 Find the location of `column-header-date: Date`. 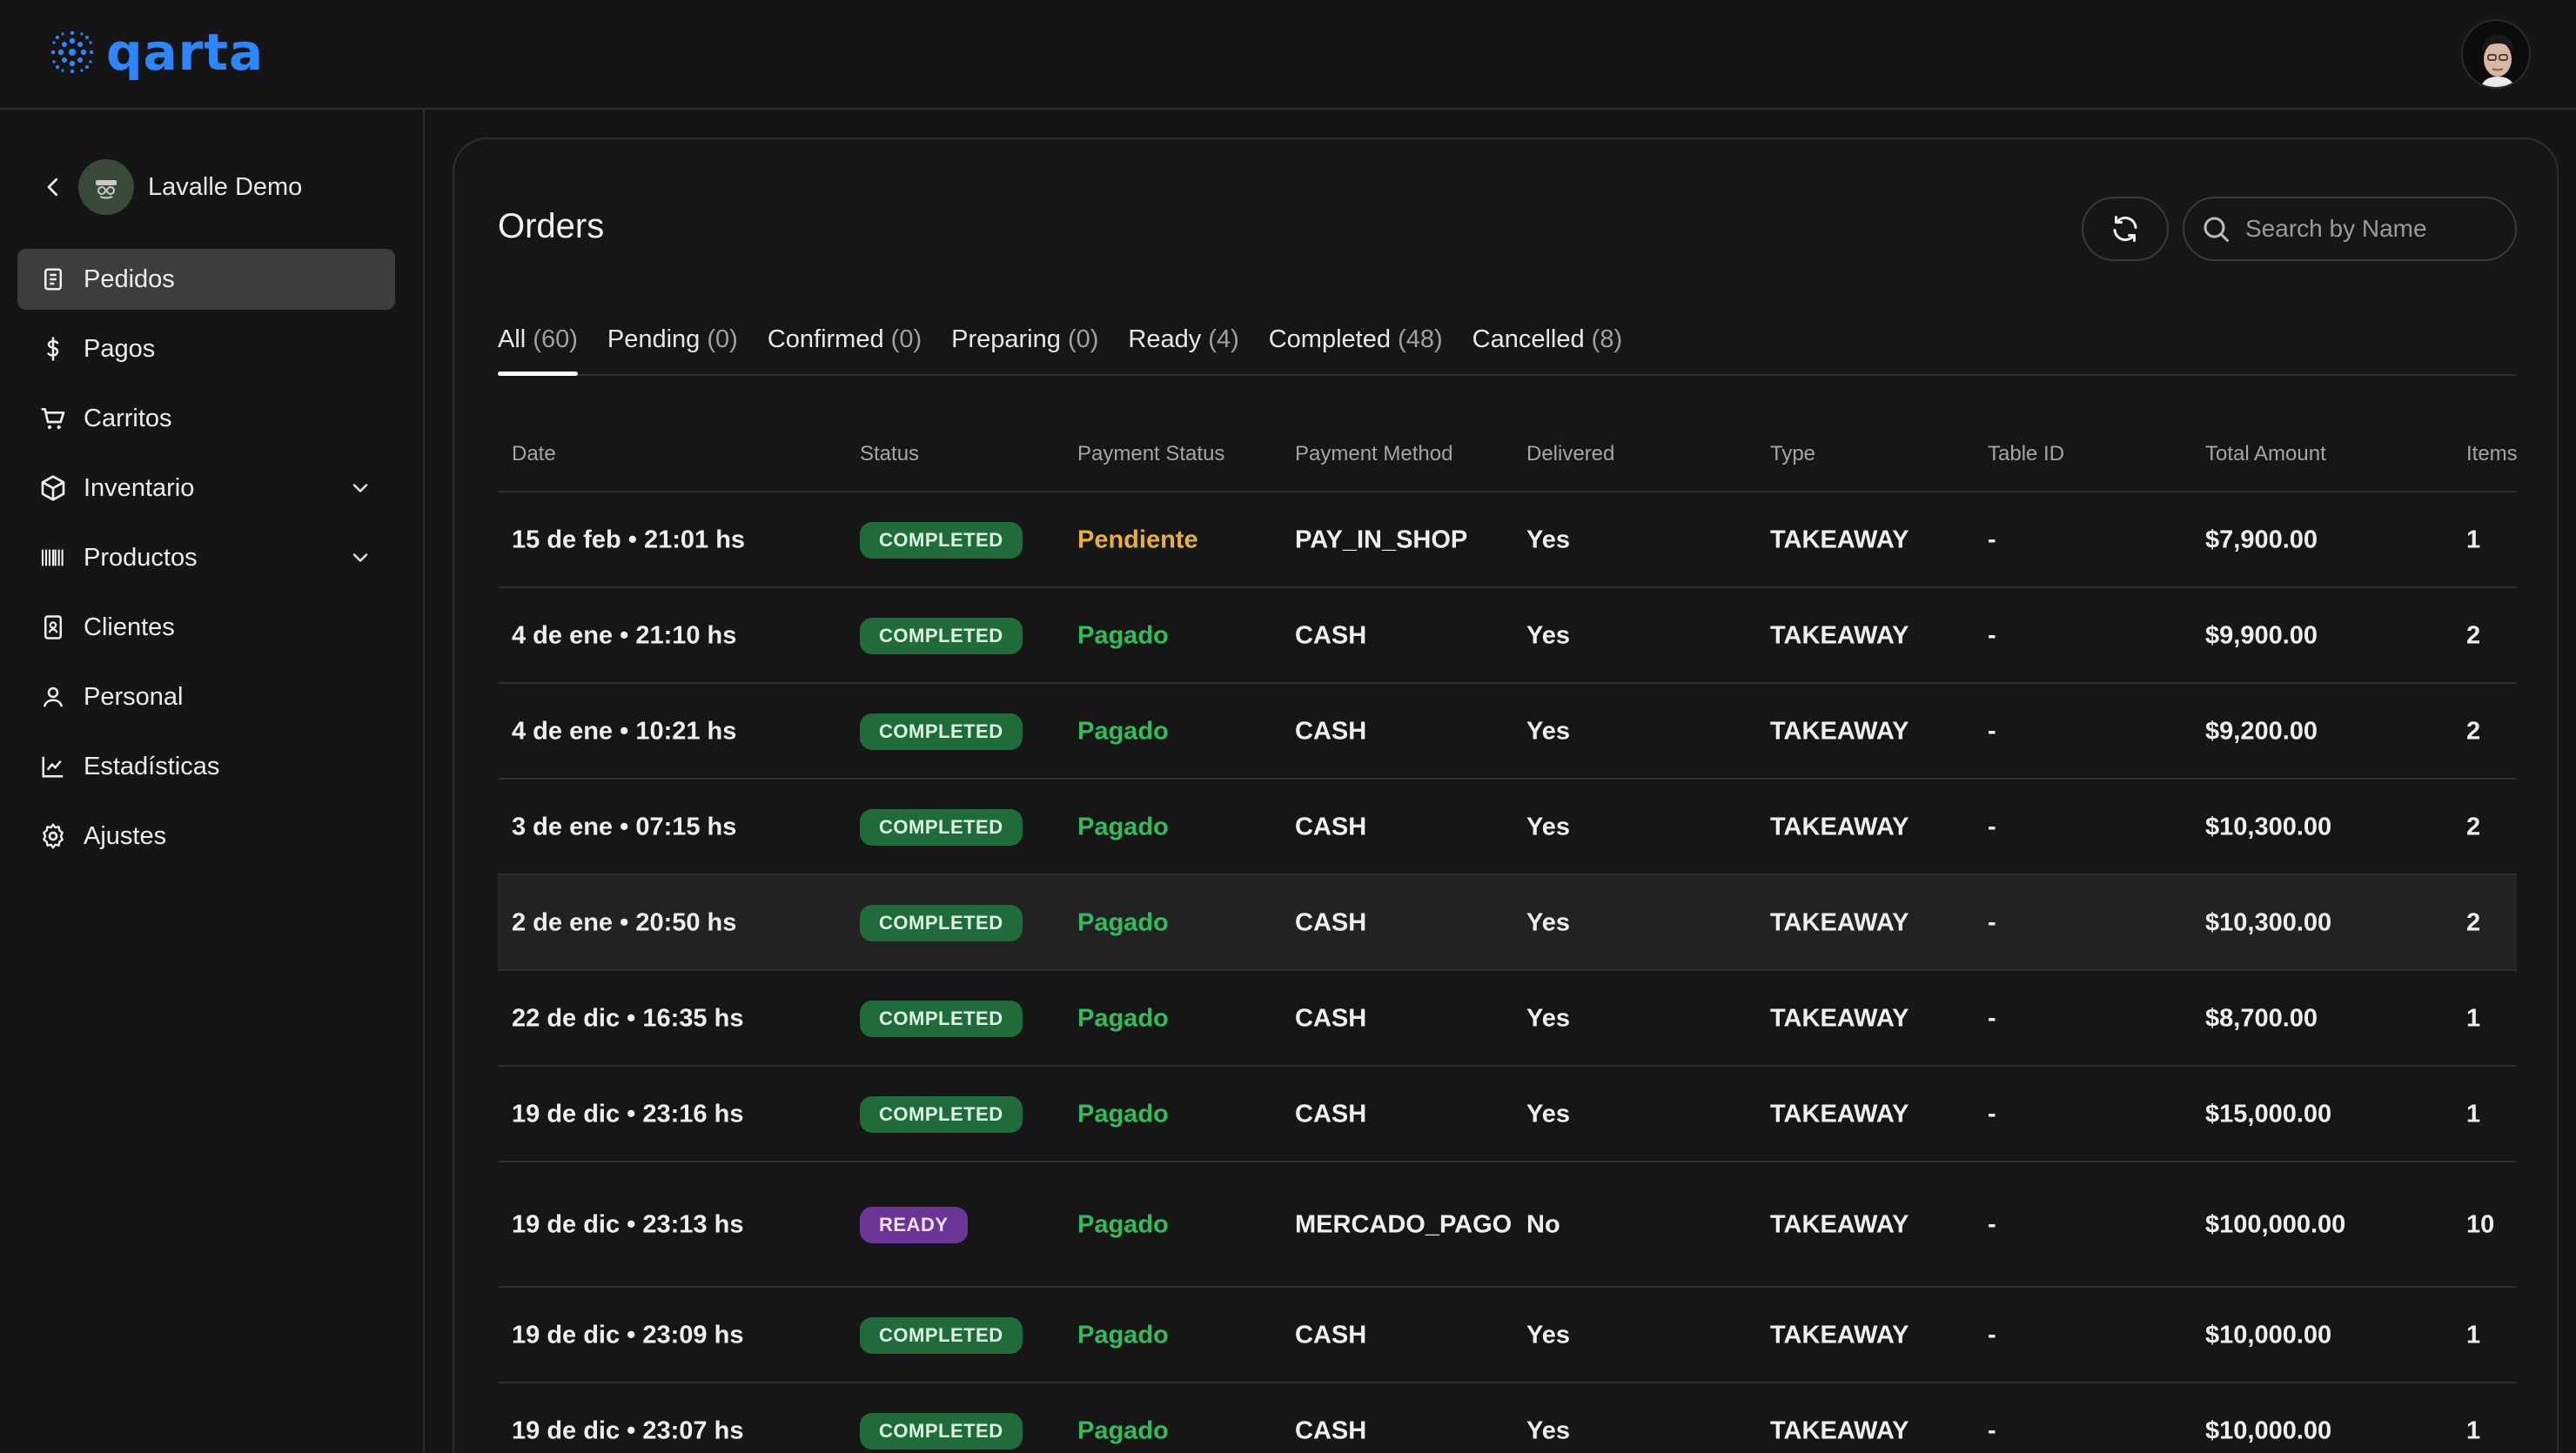

column-header-date: Date is located at coordinates (534, 454).